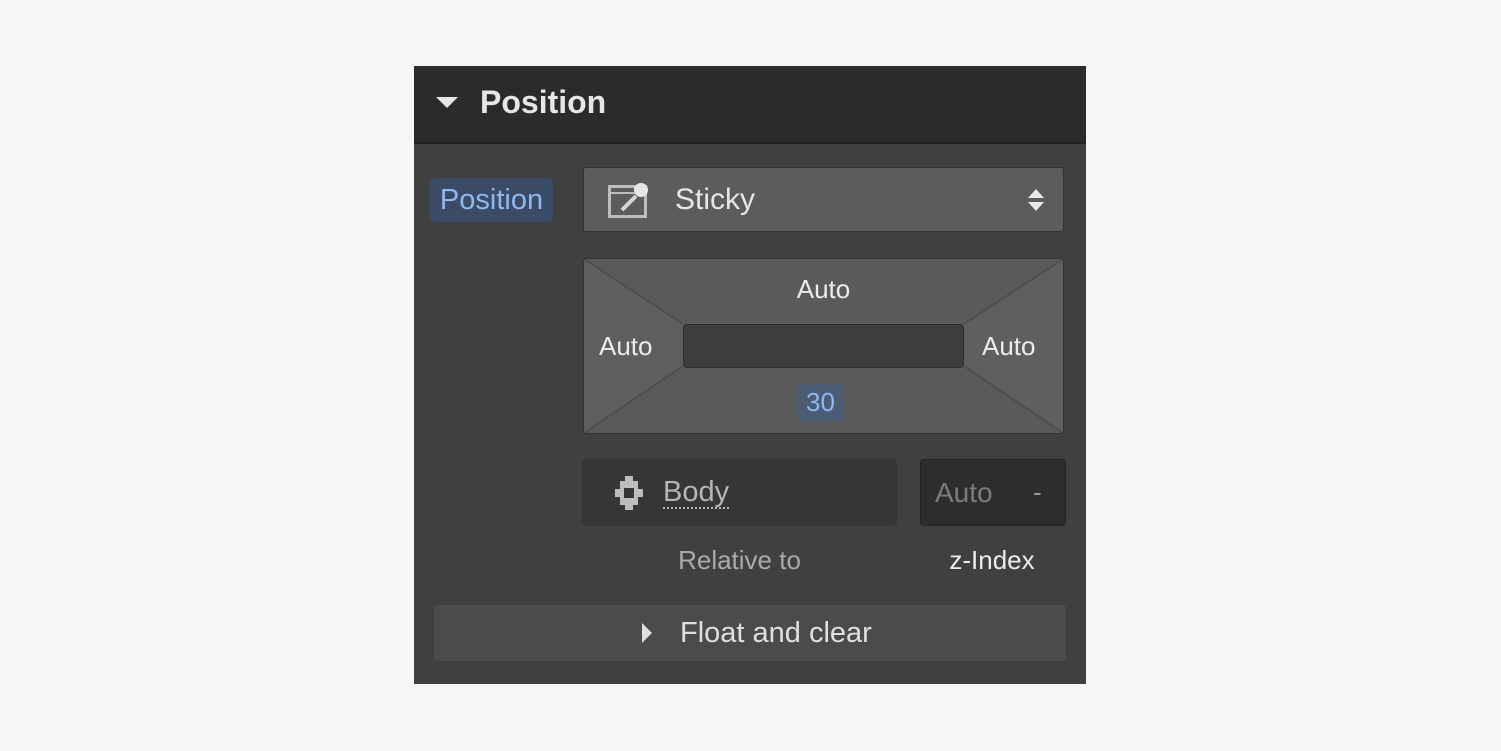 Image resolution: width=1501 pixels, height=751 pixels. Describe the element at coordinates (696, 492) in the screenshot. I see `relative-to-value: Body` at that location.